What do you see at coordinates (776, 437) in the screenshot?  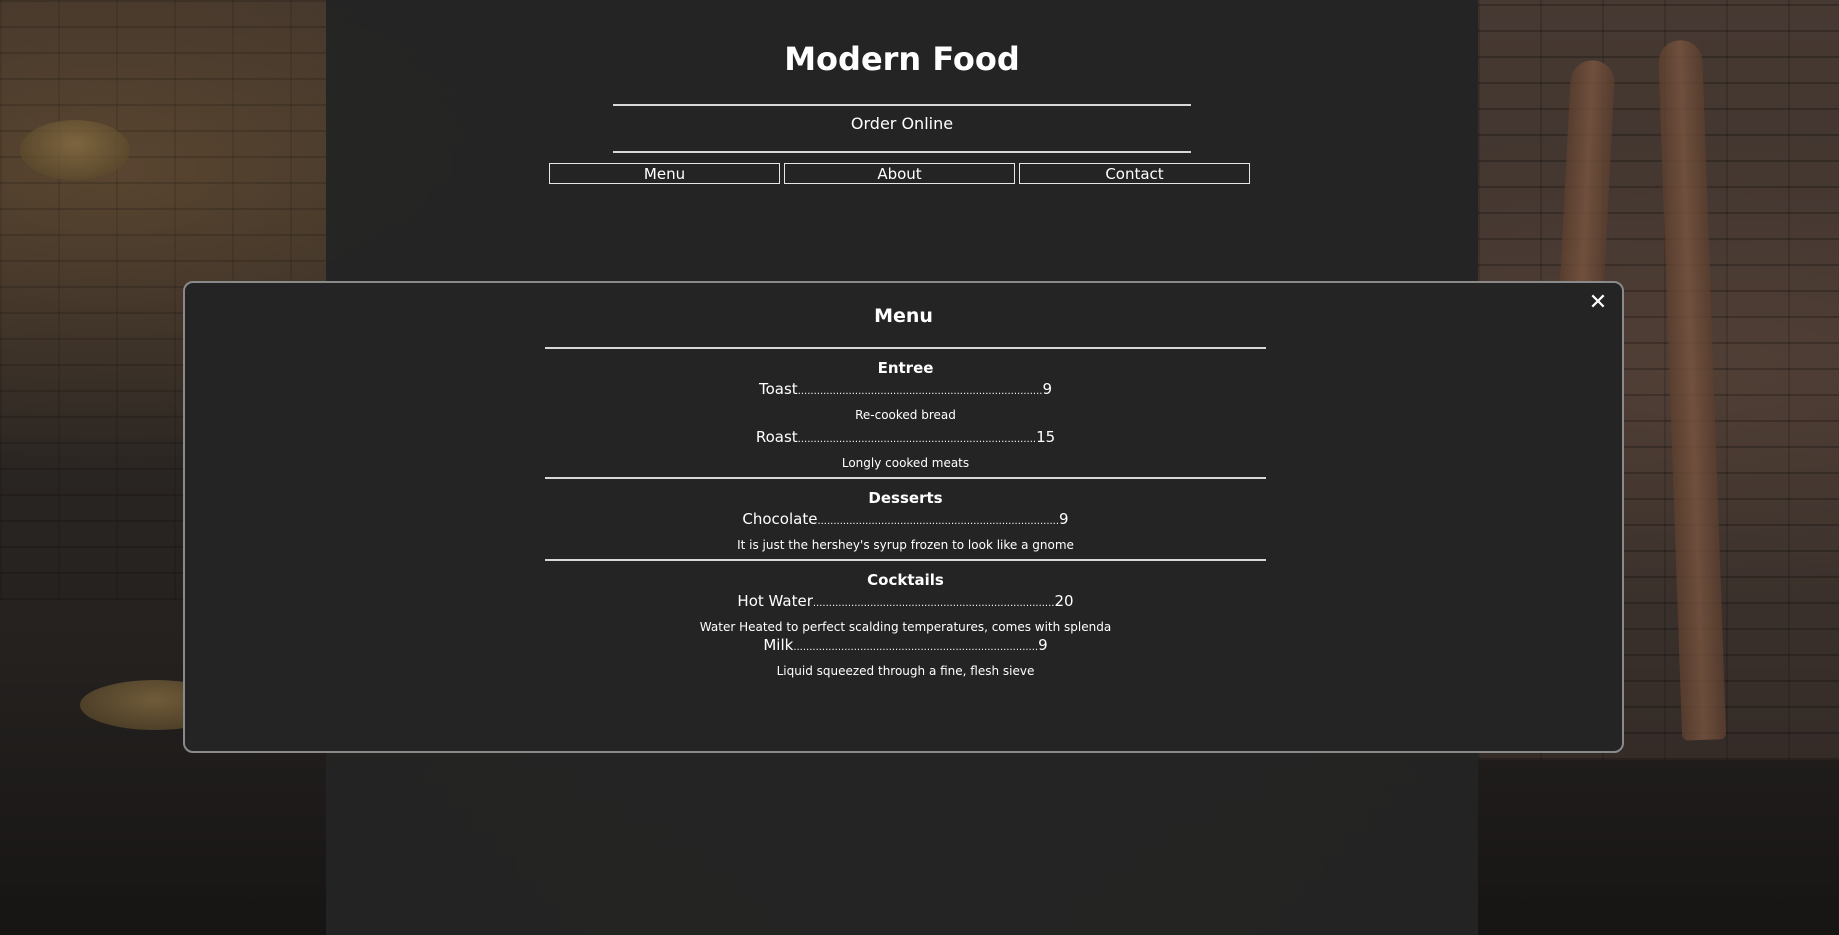 I see `menu-item-name: Roast` at bounding box center [776, 437].